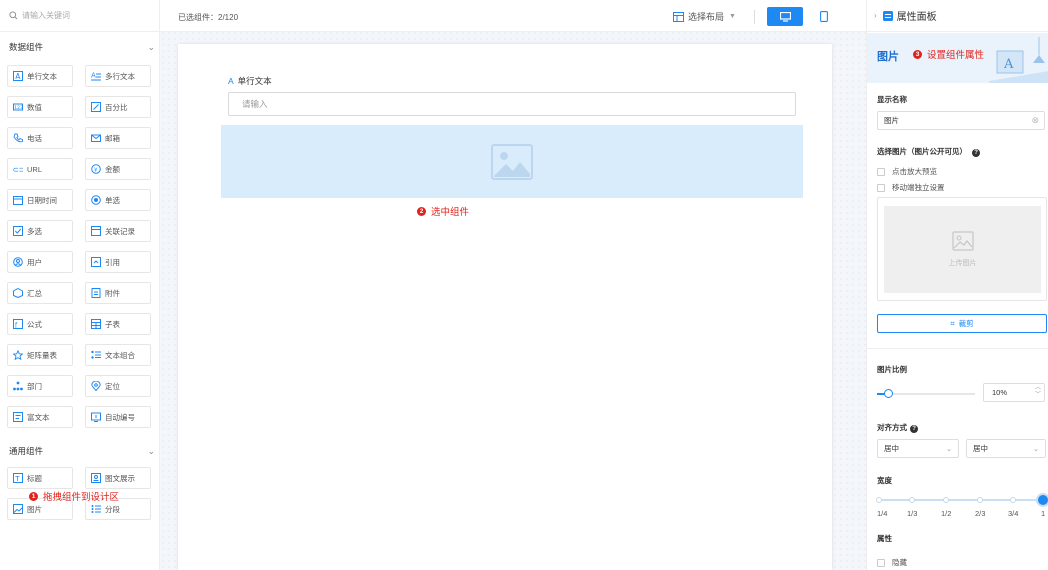  What do you see at coordinates (18, 107) in the screenshot?
I see `number-icon: 123` at bounding box center [18, 107].